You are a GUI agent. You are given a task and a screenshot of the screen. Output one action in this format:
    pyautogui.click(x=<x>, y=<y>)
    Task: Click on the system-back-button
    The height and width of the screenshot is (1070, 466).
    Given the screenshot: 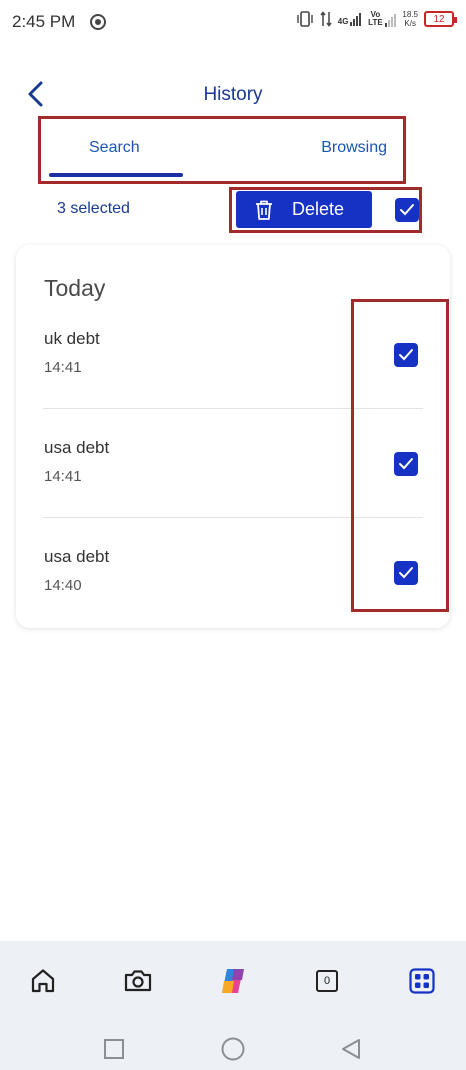 What is the action you would take?
    pyautogui.click(x=351, y=1049)
    